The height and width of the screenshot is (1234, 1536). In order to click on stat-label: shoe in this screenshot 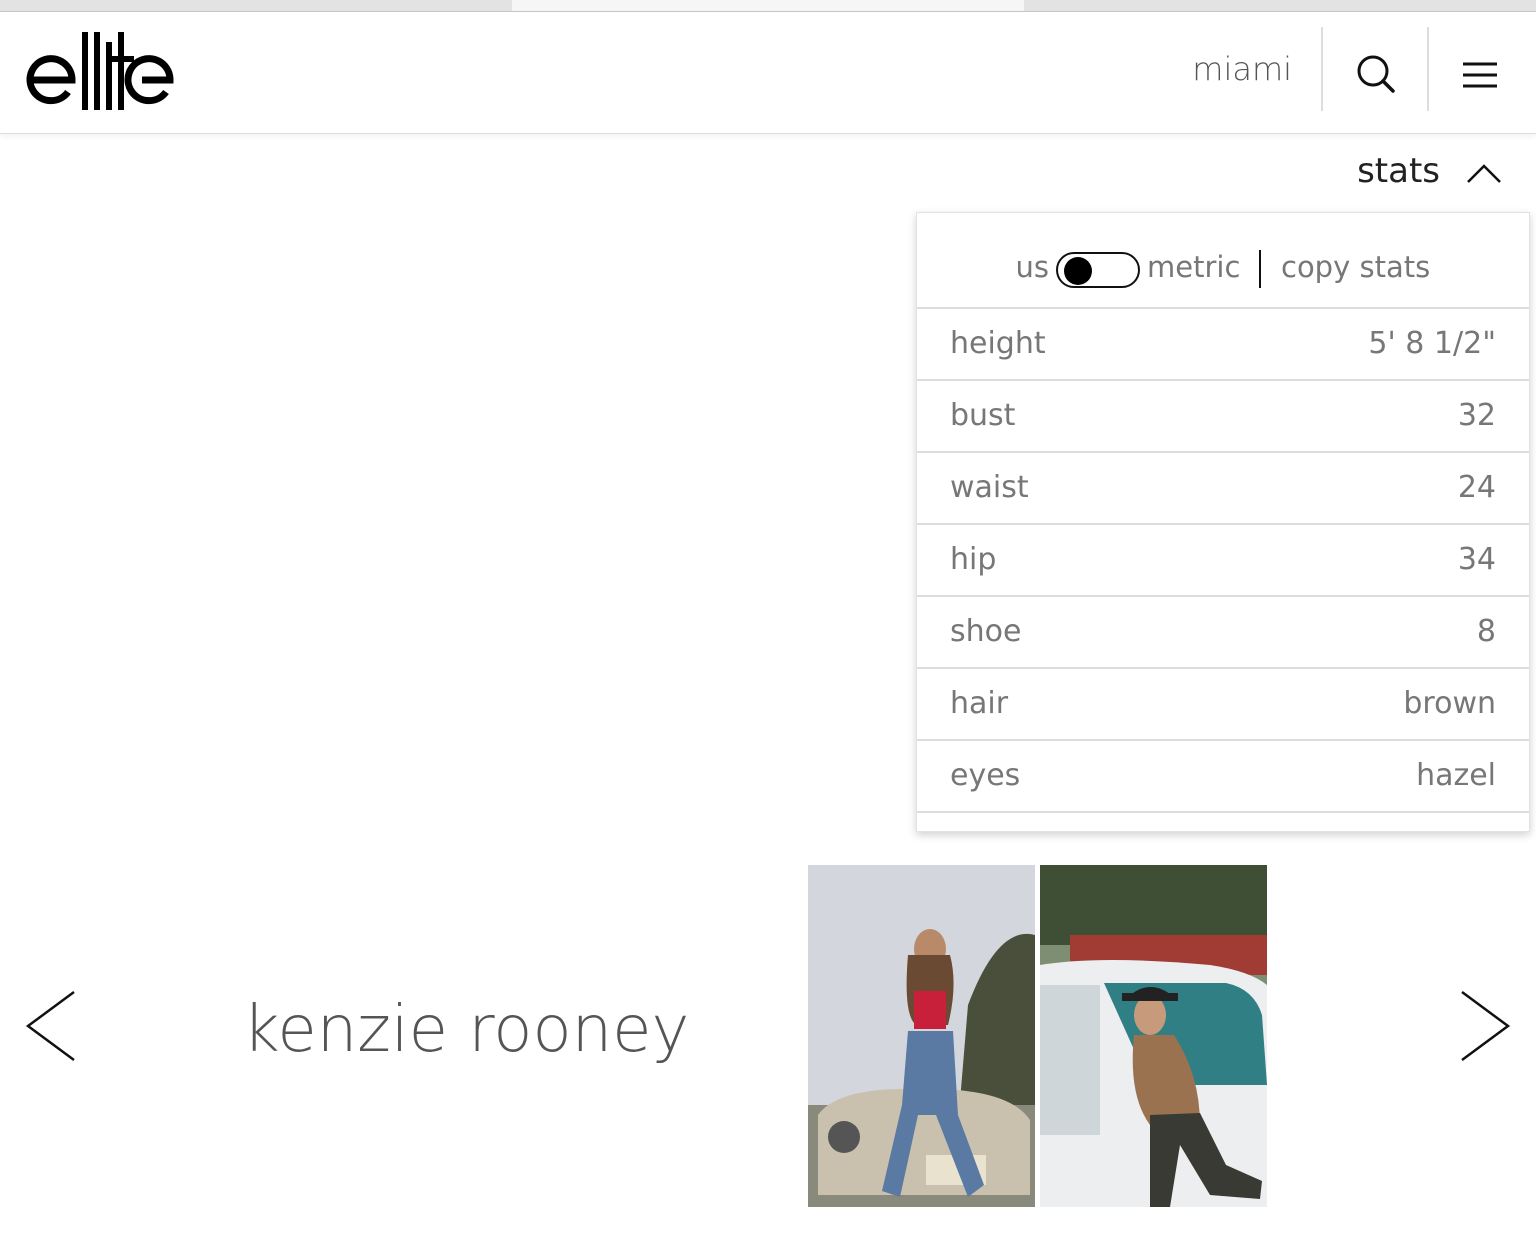, I will do `click(986, 631)`.